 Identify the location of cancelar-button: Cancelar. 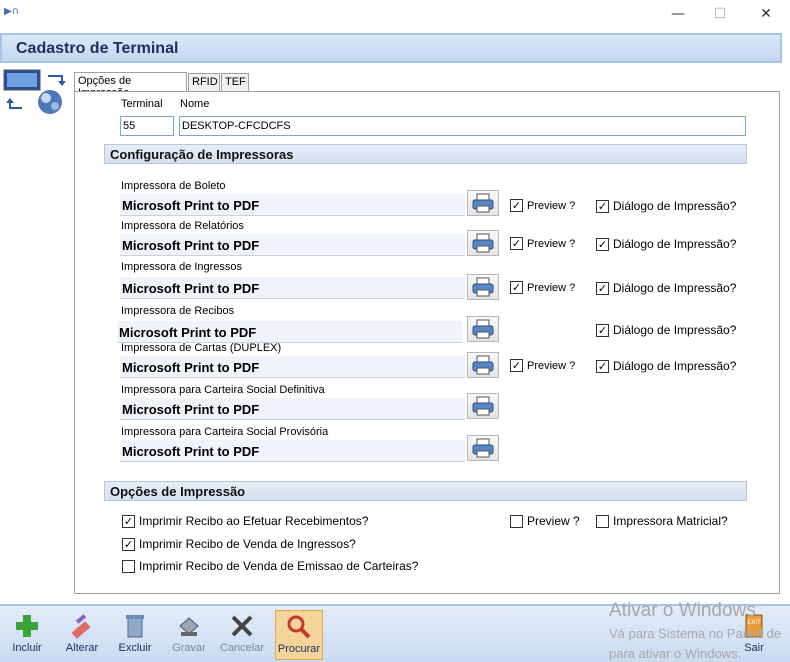
(242, 635).